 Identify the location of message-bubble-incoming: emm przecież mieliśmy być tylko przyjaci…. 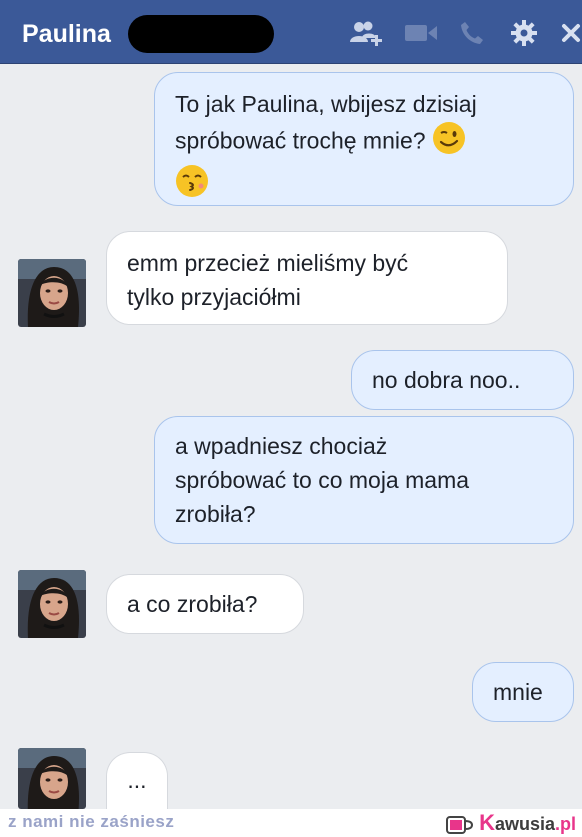
(307, 278).